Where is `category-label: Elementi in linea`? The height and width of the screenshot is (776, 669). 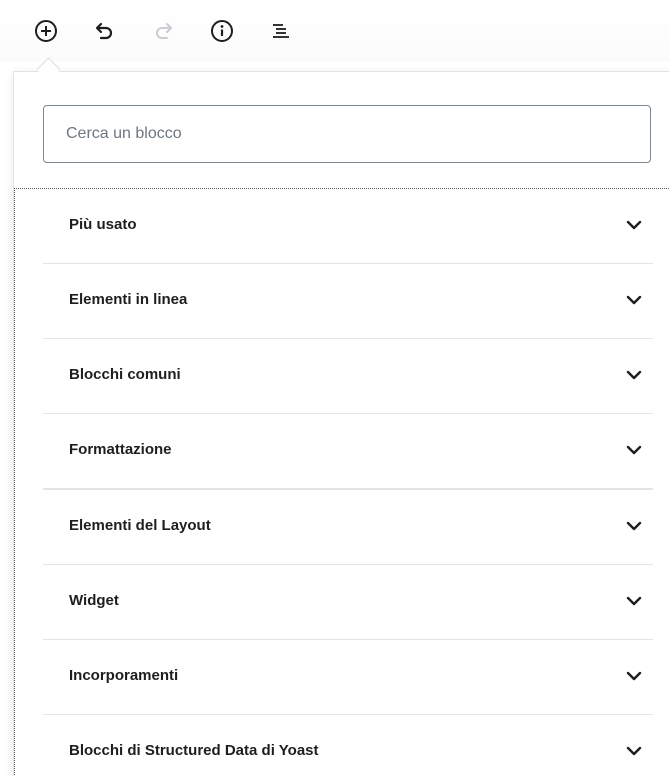
category-label: Elementi in linea is located at coordinates (128, 299).